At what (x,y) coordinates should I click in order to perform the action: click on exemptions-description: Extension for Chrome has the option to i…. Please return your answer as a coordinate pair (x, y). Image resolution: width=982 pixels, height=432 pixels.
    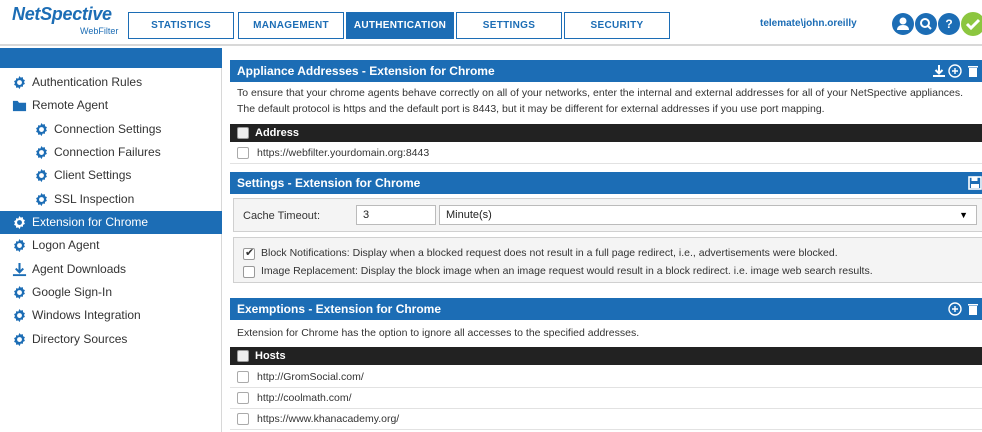
    Looking at the image, I should click on (438, 333).